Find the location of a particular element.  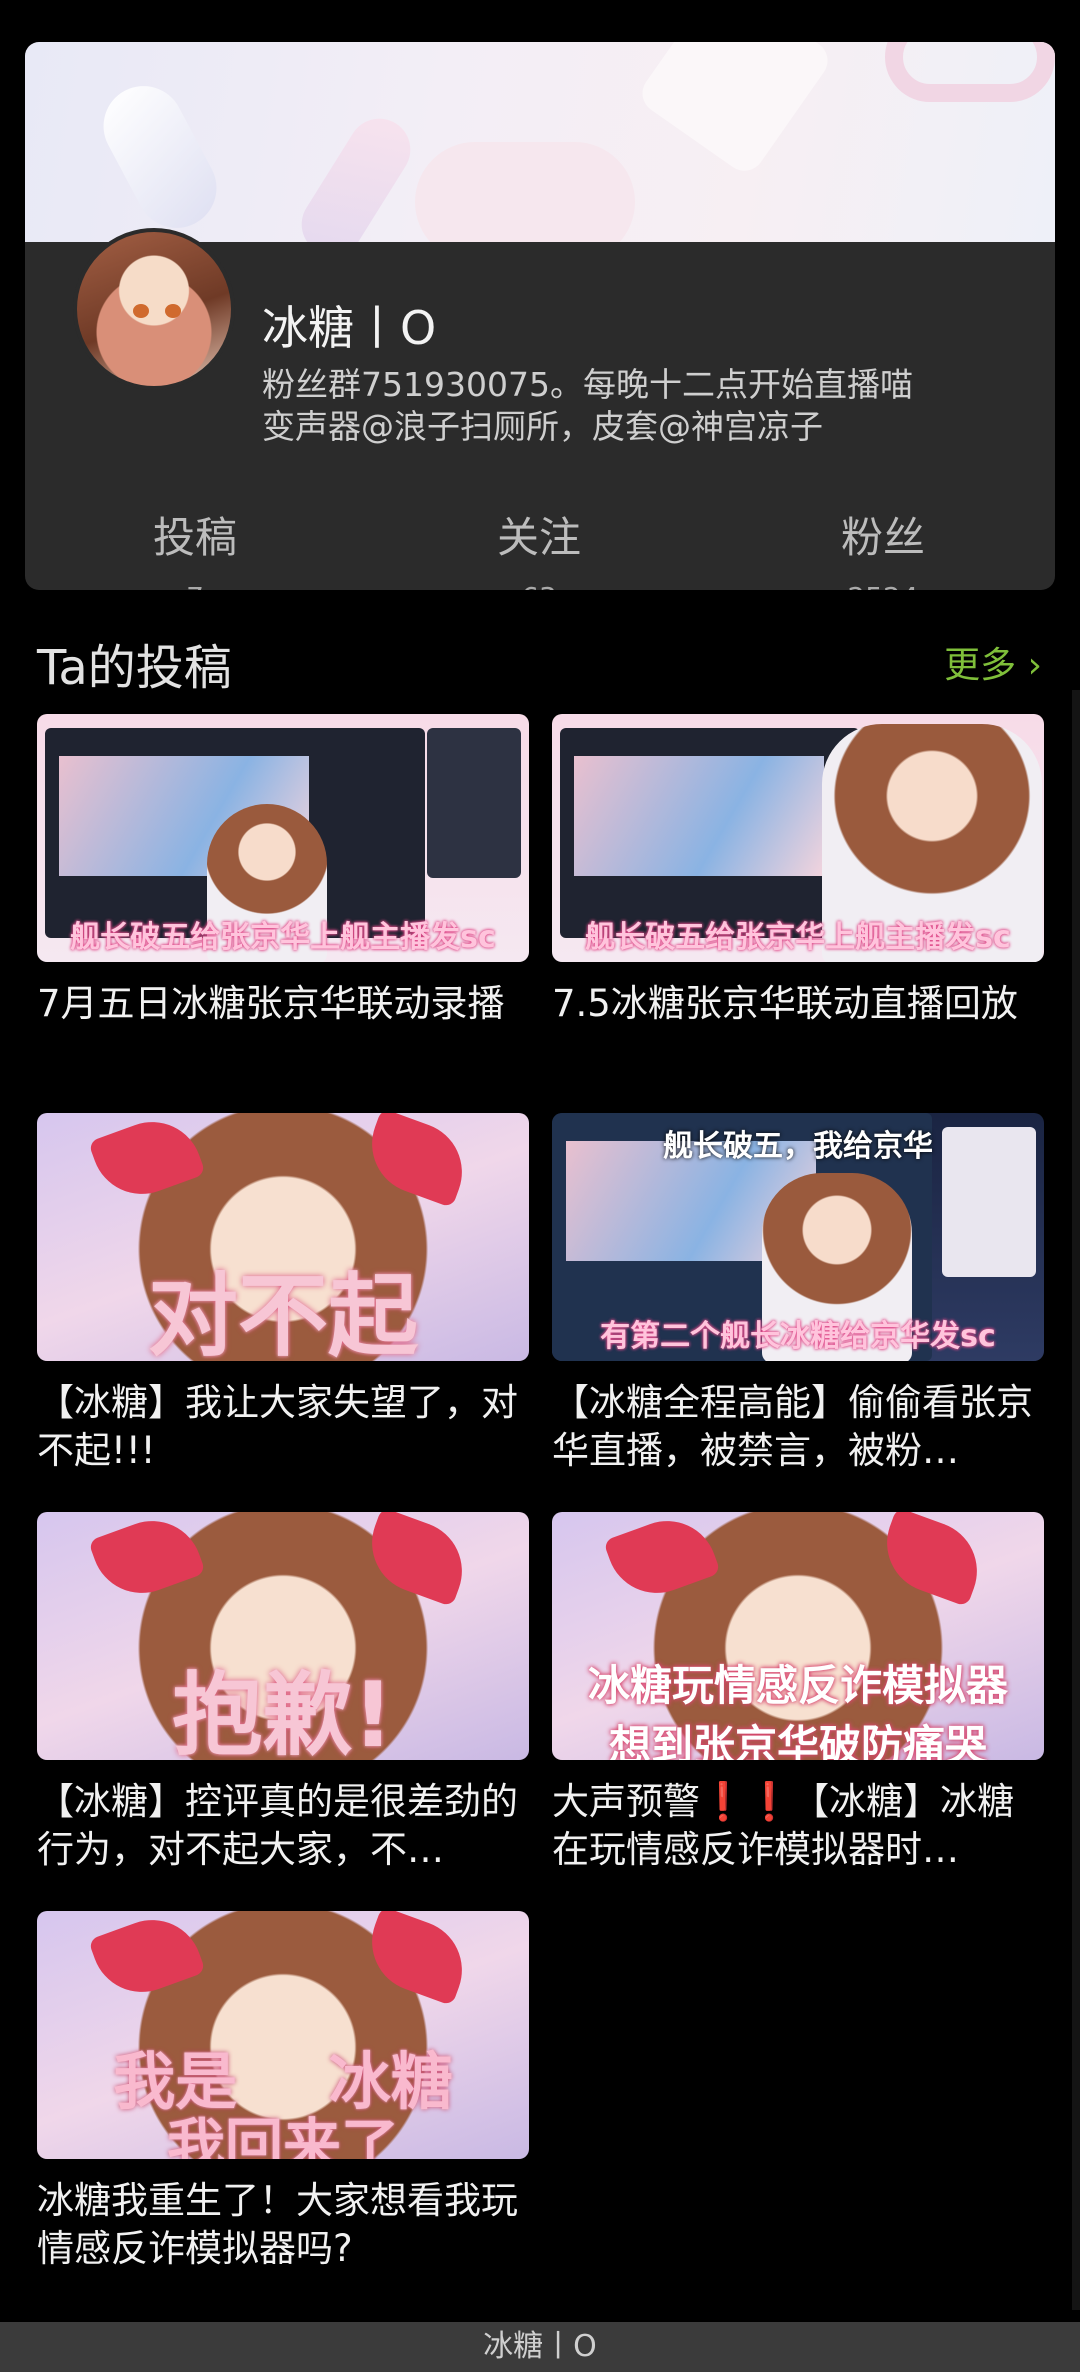

stat-followers: 粉丝 2524 is located at coordinates (883, 547).